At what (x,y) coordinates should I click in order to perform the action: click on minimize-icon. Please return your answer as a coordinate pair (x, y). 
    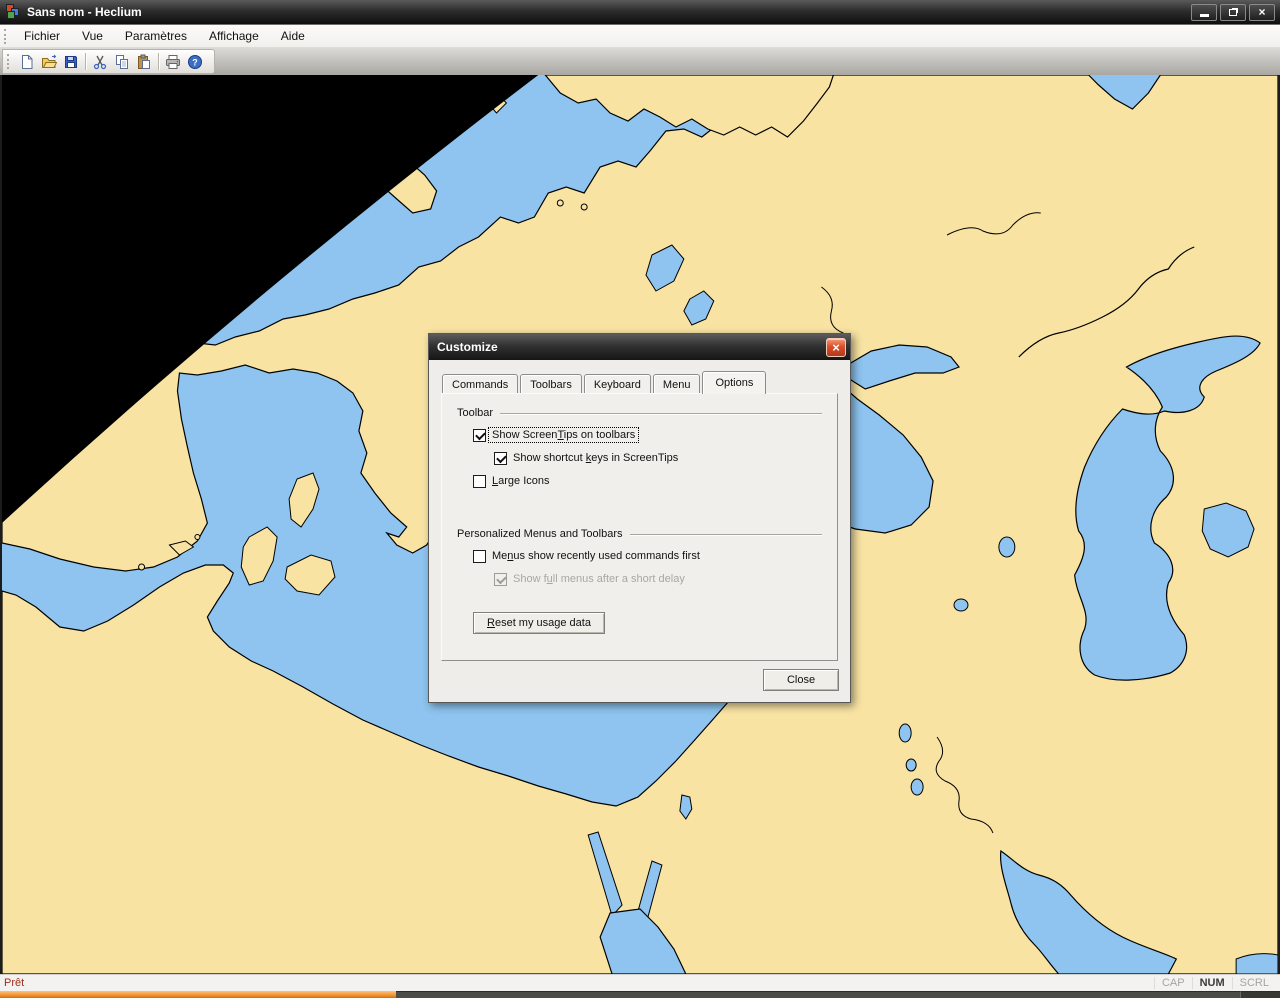
    Looking at the image, I should click on (1204, 15).